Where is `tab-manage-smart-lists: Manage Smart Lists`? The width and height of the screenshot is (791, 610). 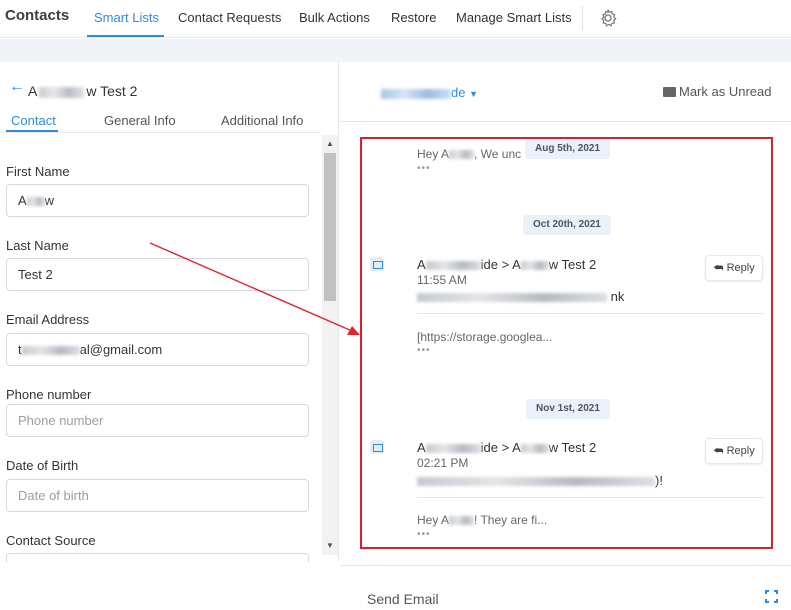
tab-manage-smart-lists: Manage Smart Lists is located at coordinates (514, 17).